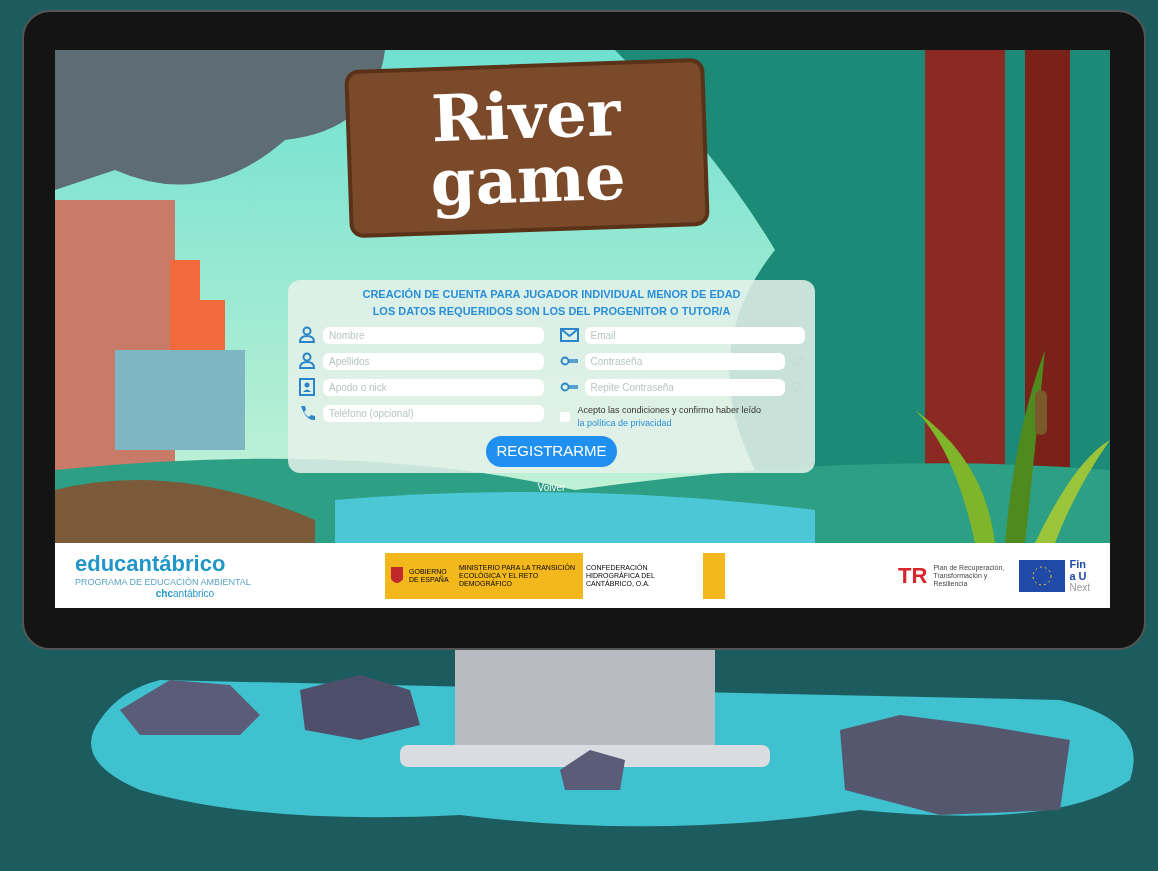 The height and width of the screenshot is (871, 1158). Describe the element at coordinates (551, 294) in the screenshot. I see `form-title: CREACIÓN DE CUENTA PARA JUGADOR INDIVIDUAL MENOR DE EDAD` at that location.